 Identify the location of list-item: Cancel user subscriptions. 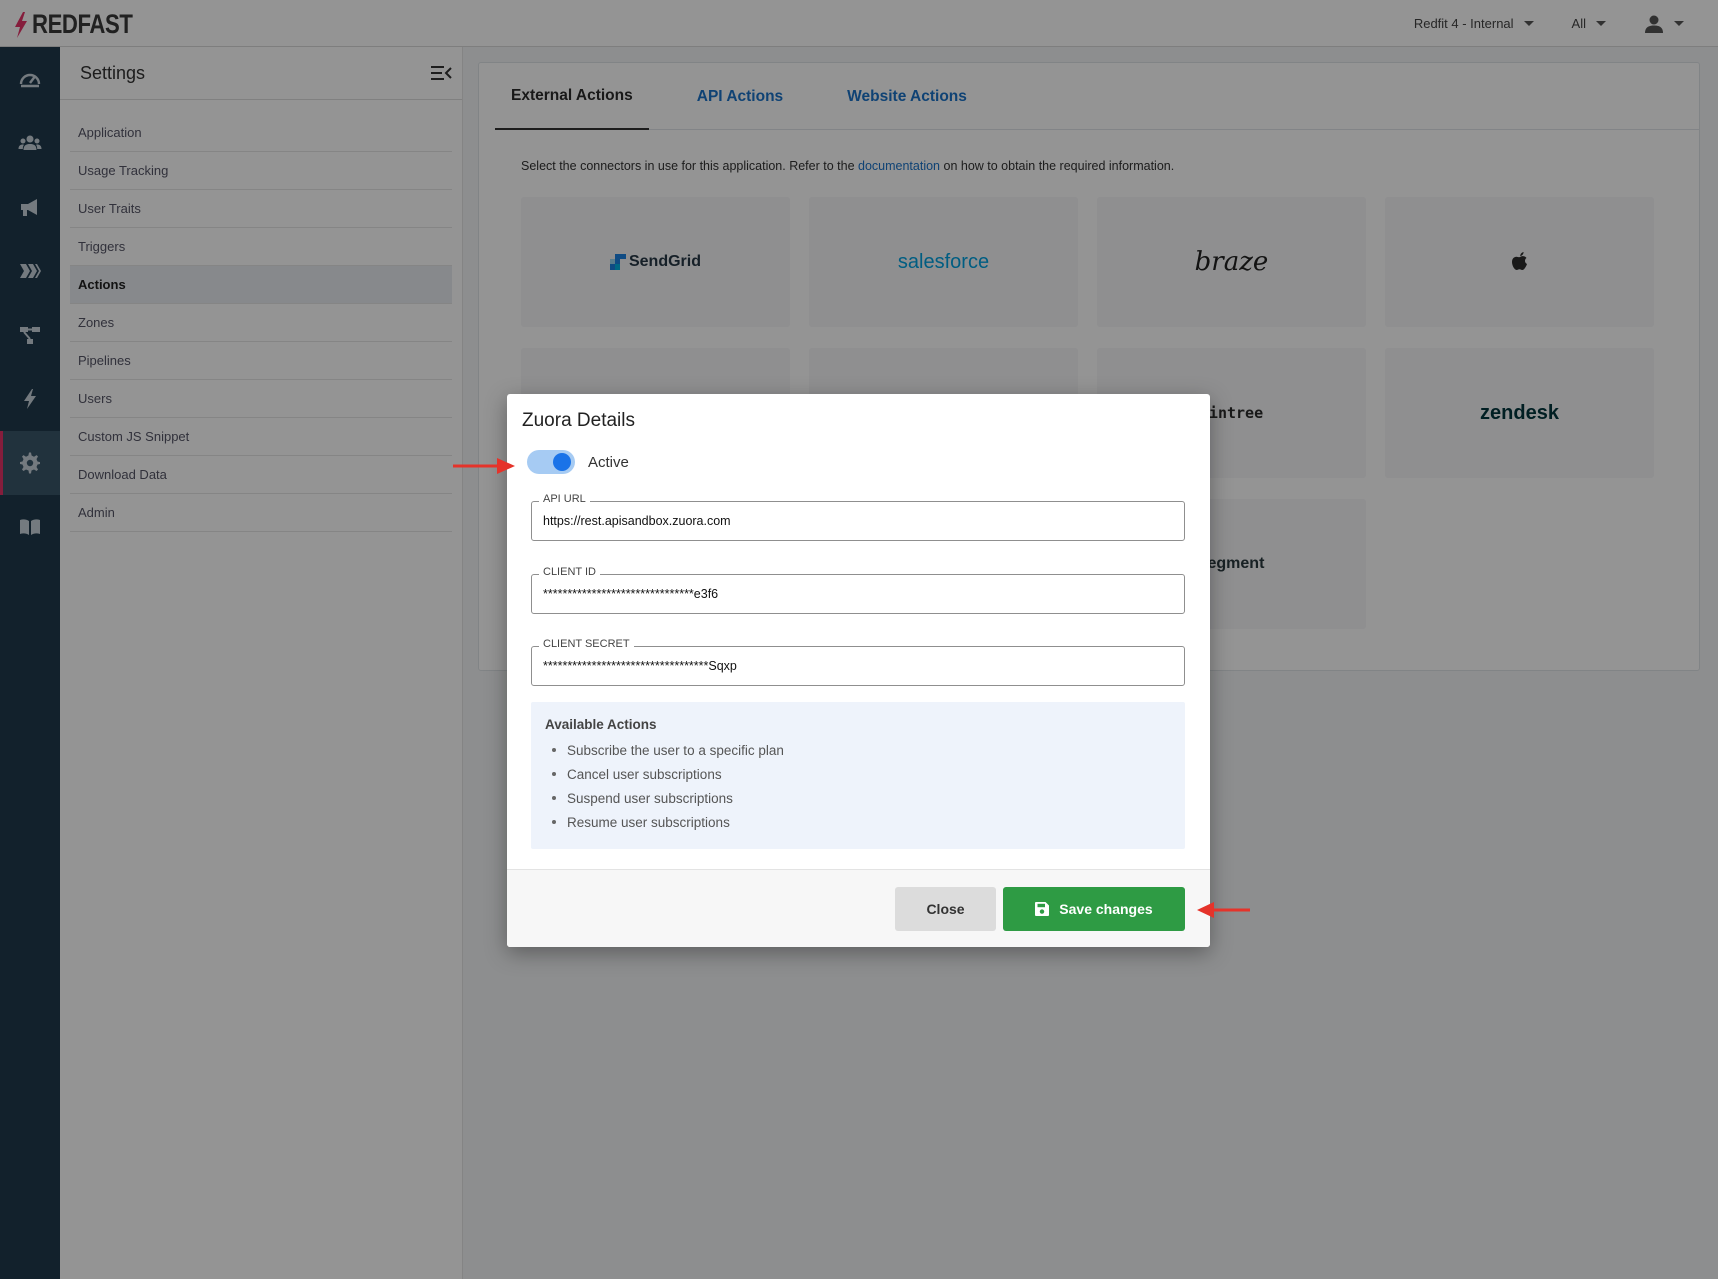
(858, 774).